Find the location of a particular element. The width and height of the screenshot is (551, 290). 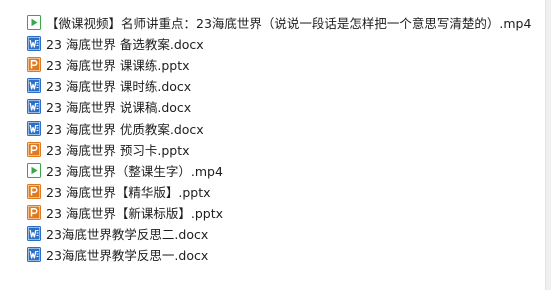

file-row: 23 海底世界 课课练.pptx is located at coordinates (279, 64).